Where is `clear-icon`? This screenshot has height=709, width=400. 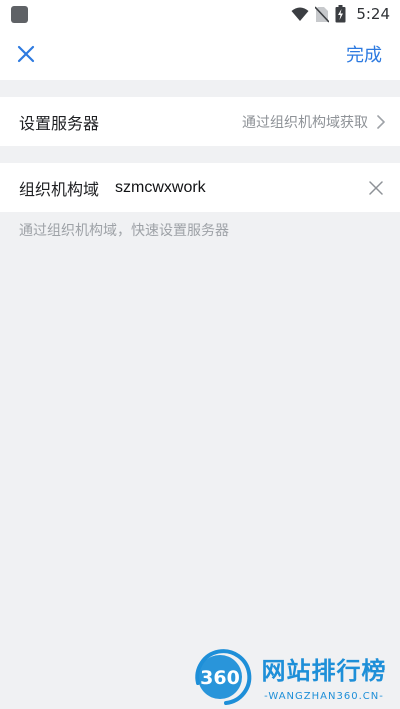 clear-icon is located at coordinates (376, 187).